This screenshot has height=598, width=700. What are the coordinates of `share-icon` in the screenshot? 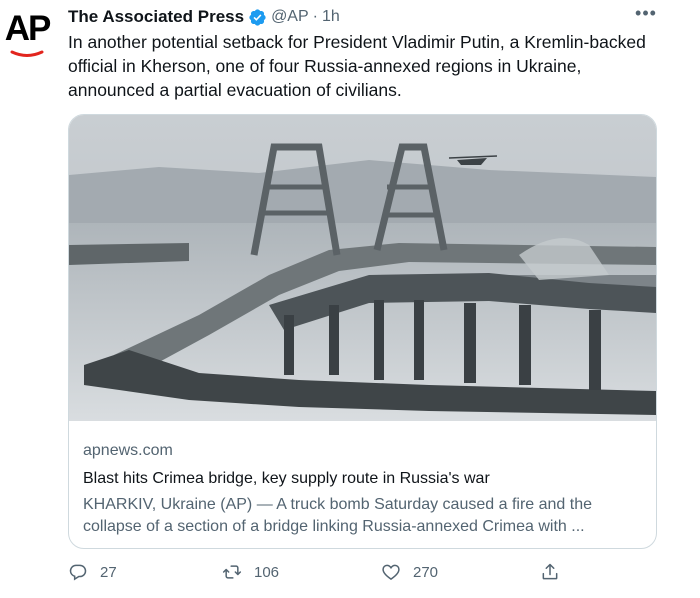 It's located at (550, 571).